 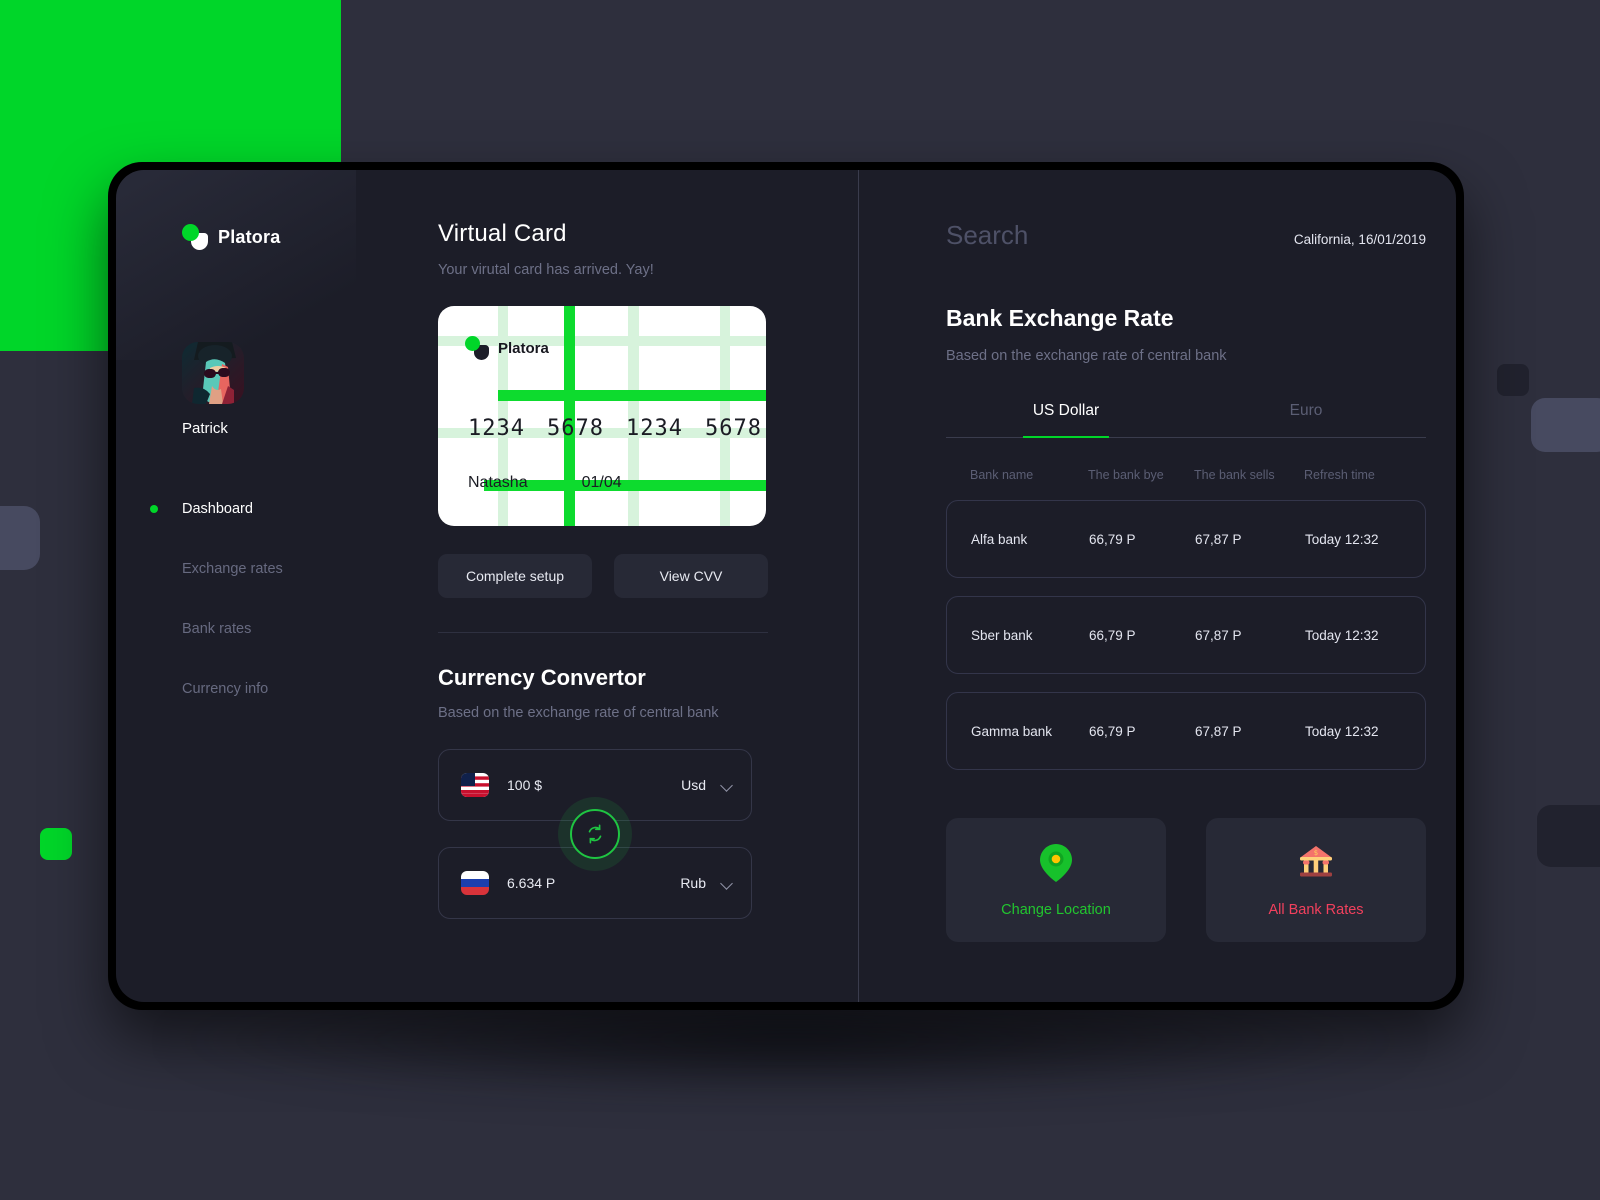 What do you see at coordinates (693, 785) in the screenshot?
I see `converter-from-currency: Usd` at bounding box center [693, 785].